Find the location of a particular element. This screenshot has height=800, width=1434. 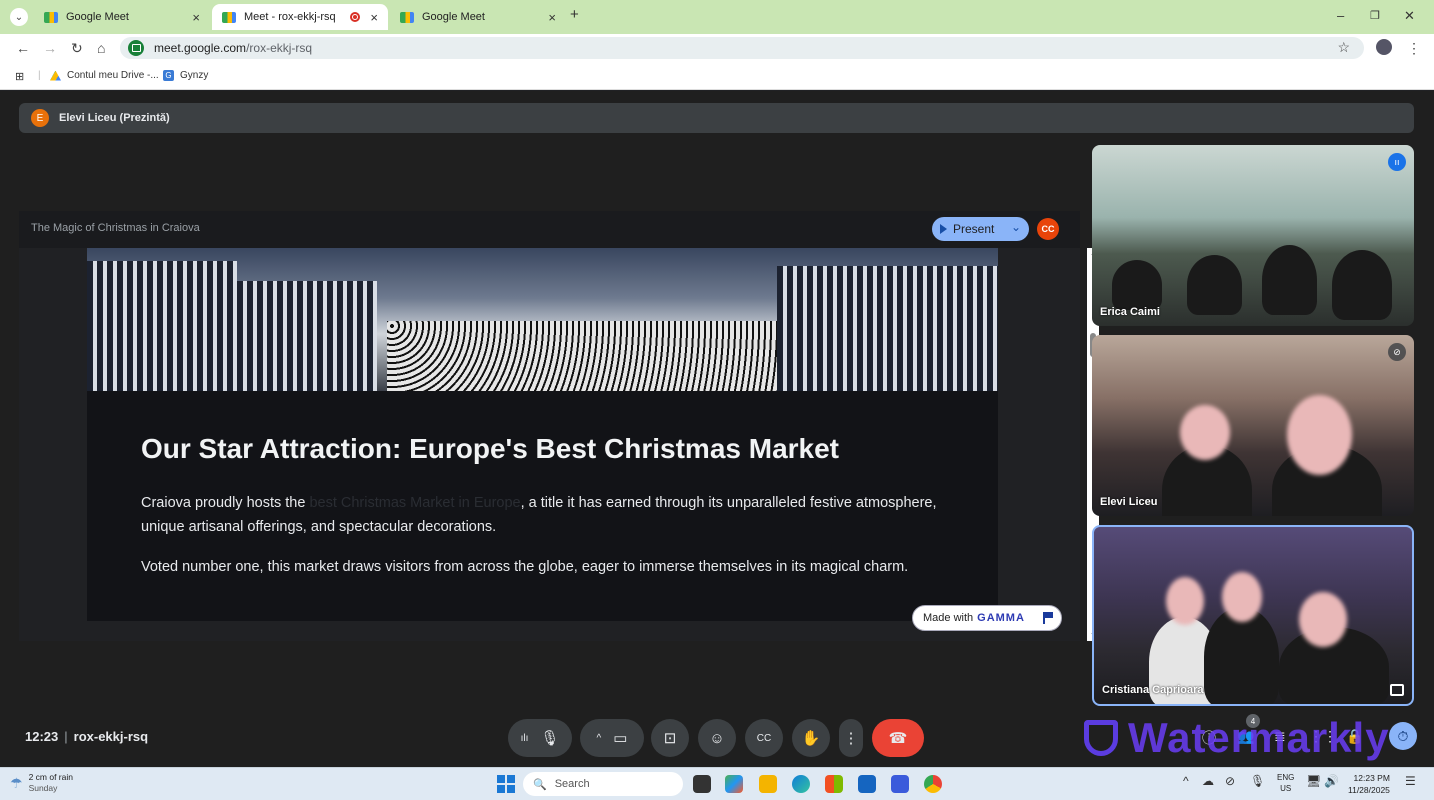

paragraph-highlight: best Christmas Market in Europe is located at coordinates (415, 503).